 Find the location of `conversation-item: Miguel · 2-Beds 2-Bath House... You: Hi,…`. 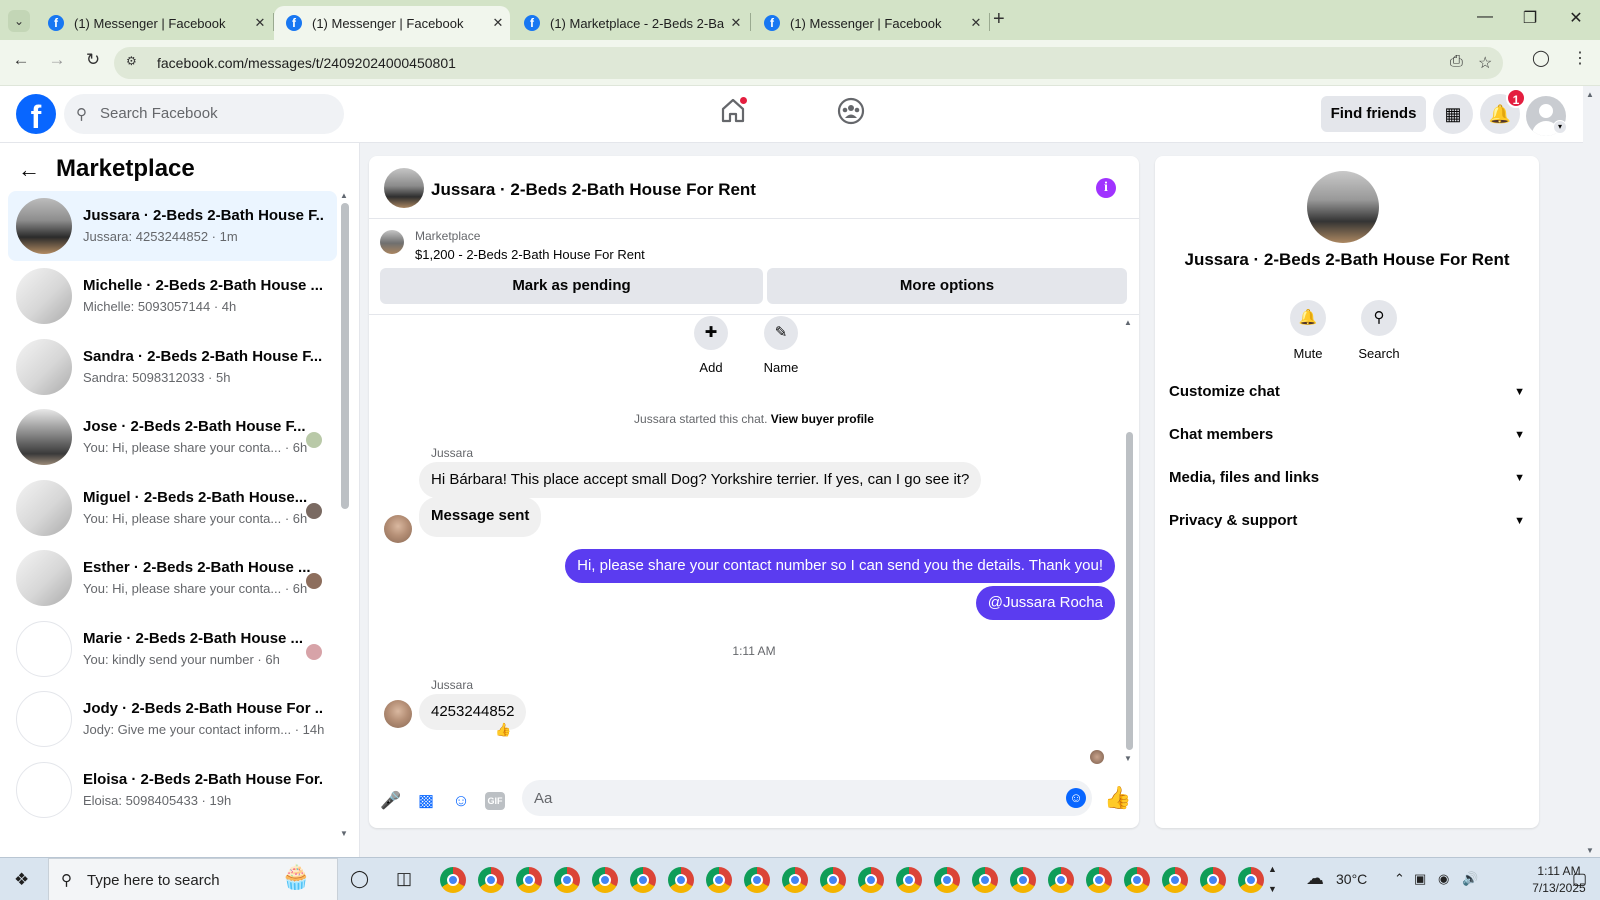

conversation-item: Miguel · 2-Beds 2-Bath House... You: Hi,… is located at coordinates (172, 508).